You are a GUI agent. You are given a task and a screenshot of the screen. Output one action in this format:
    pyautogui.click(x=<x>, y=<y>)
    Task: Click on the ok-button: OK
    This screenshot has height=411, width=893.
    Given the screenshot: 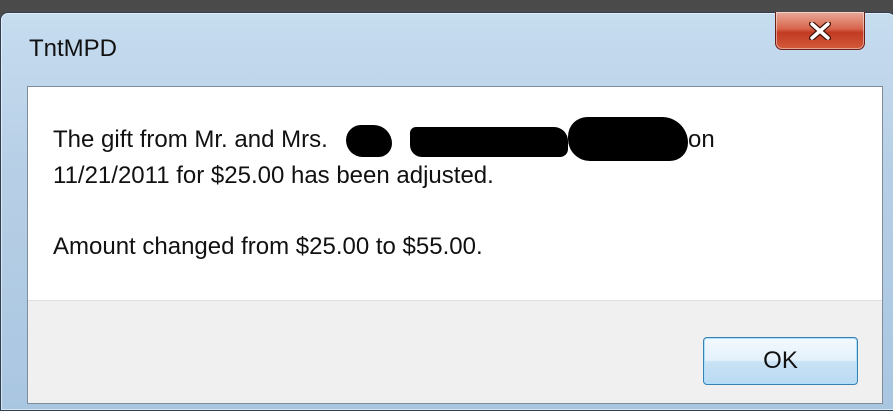 What is the action you would take?
    pyautogui.click(x=780, y=361)
    